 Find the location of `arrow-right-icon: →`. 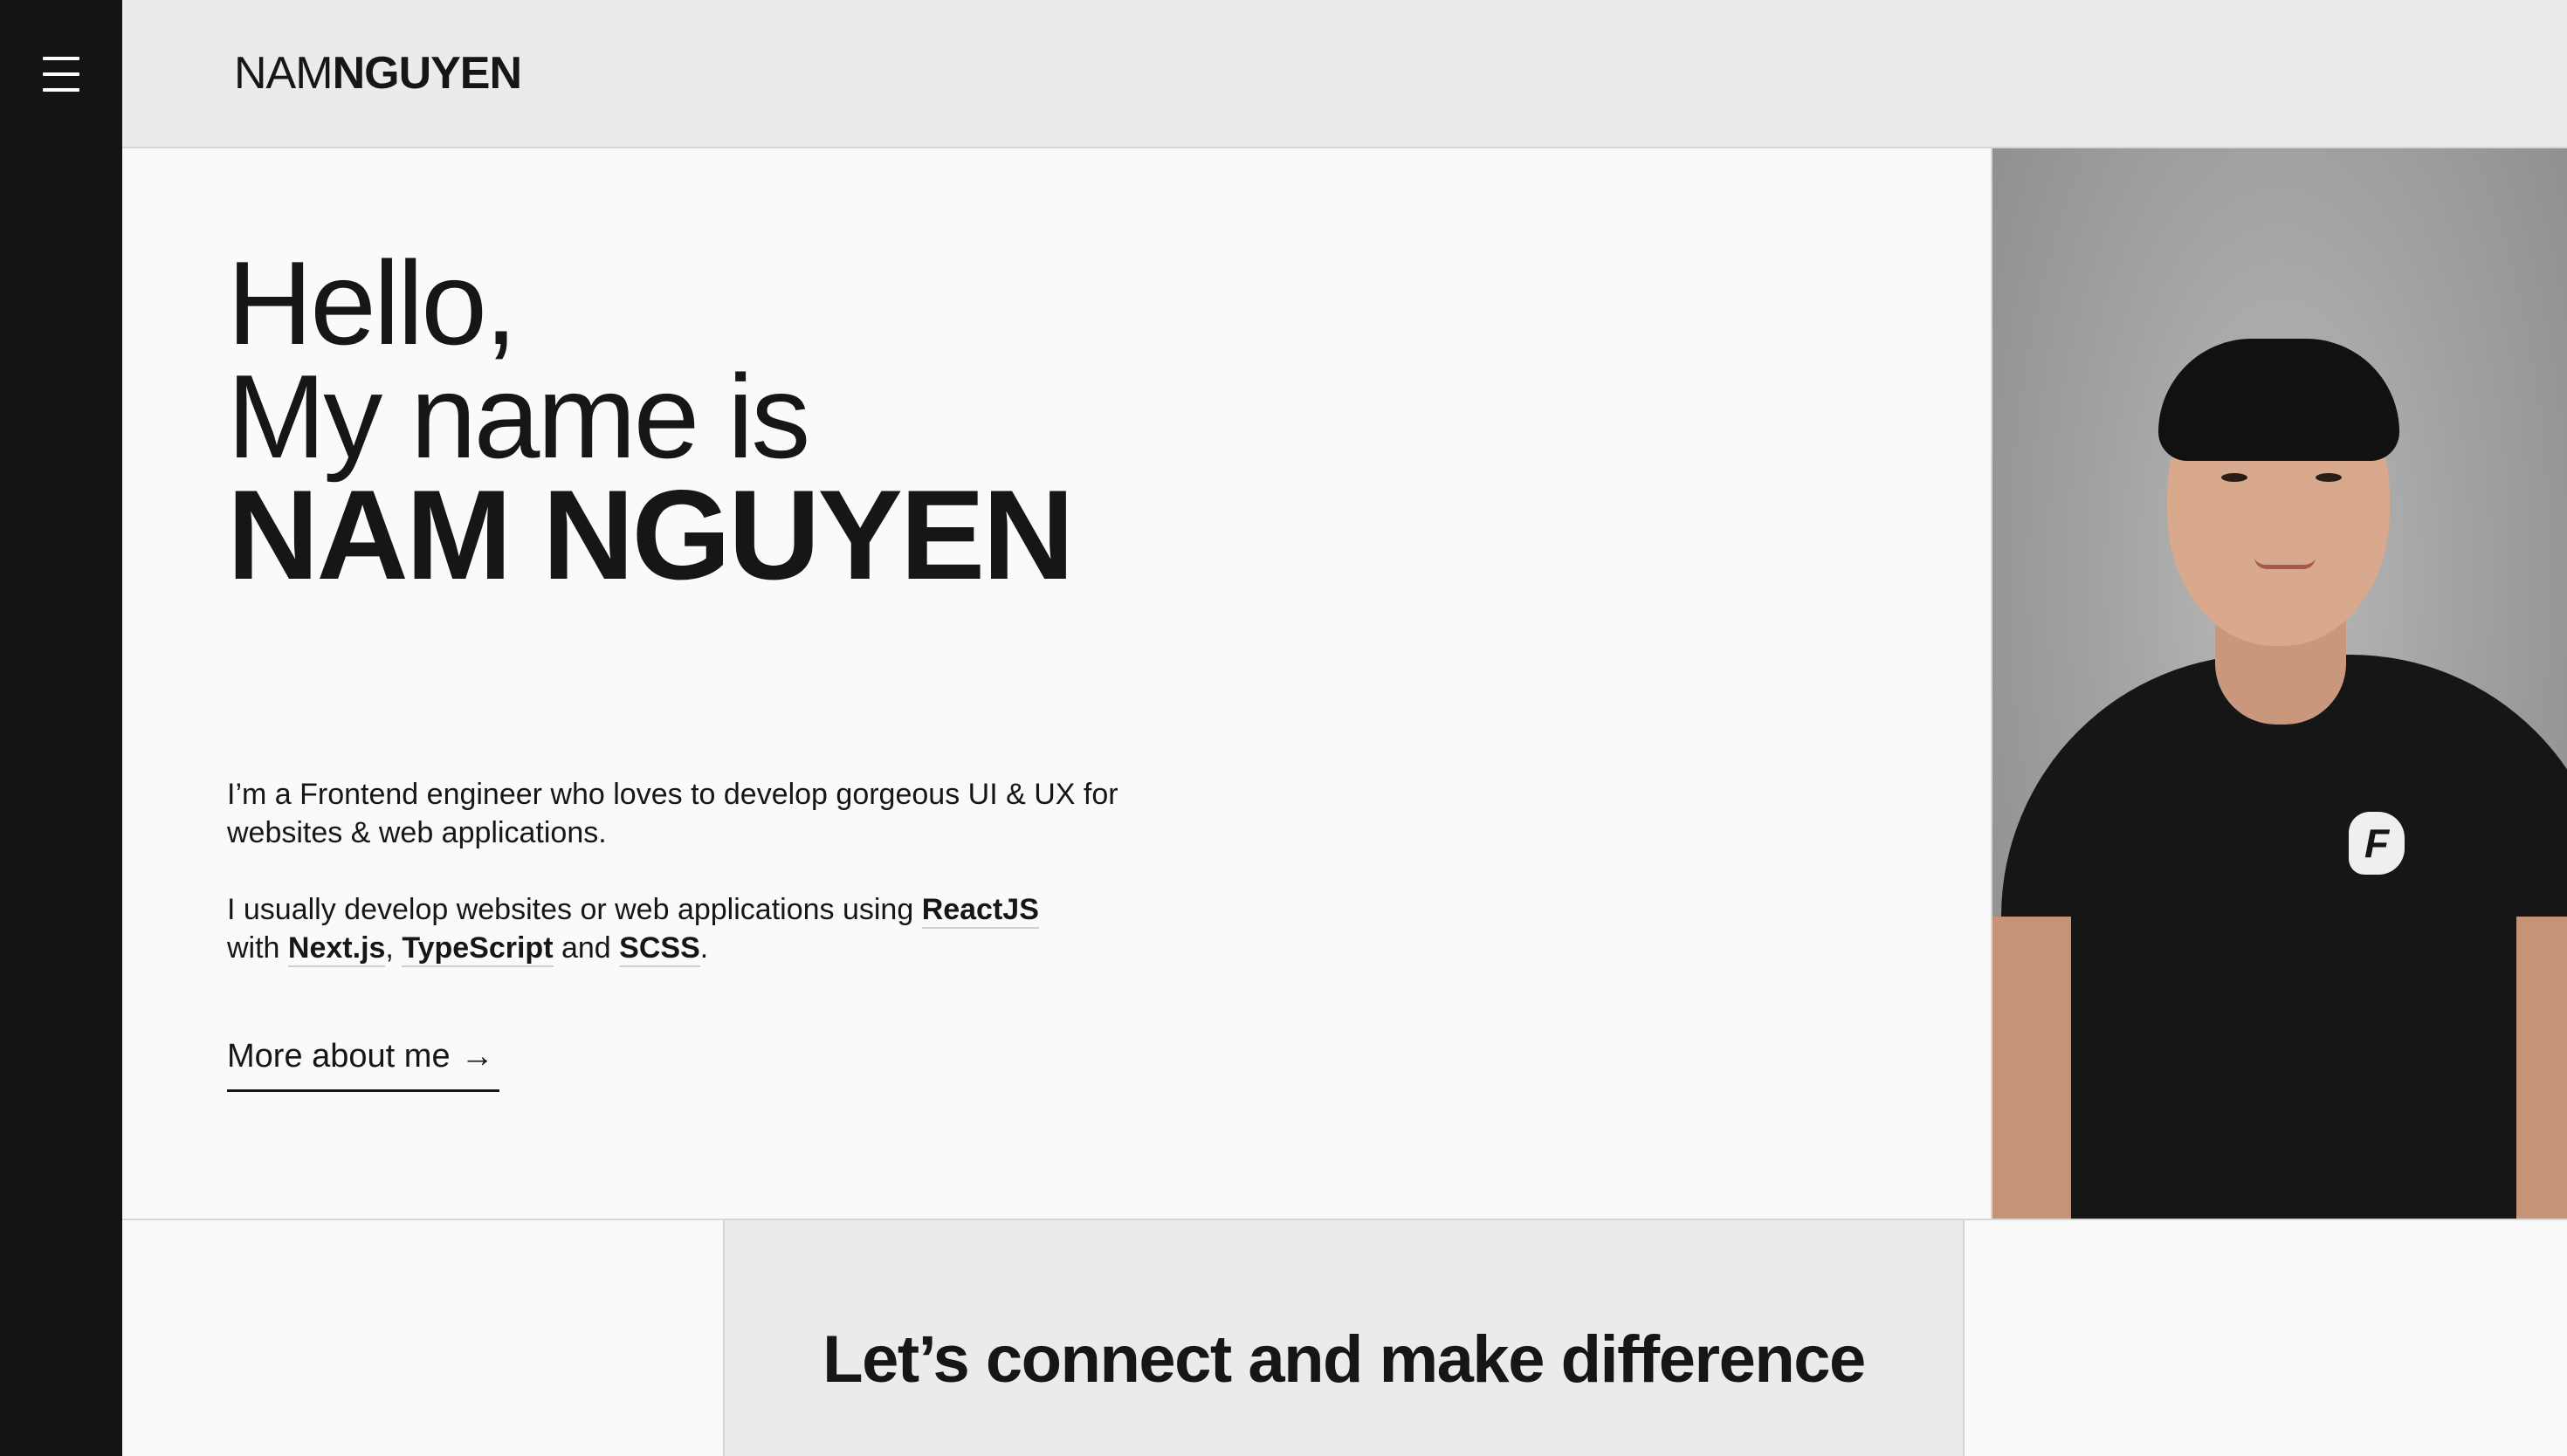

arrow-right-icon: → is located at coordinates (477, 1056).